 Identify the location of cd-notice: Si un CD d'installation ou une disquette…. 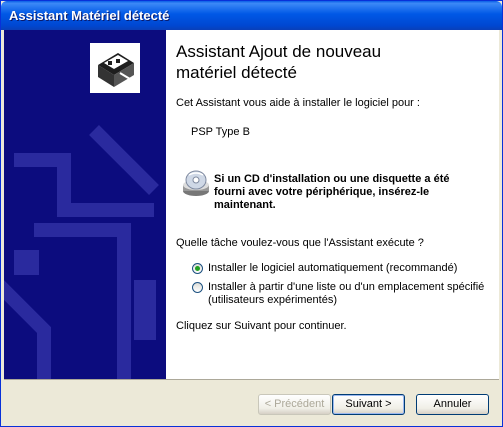
(332, 192).